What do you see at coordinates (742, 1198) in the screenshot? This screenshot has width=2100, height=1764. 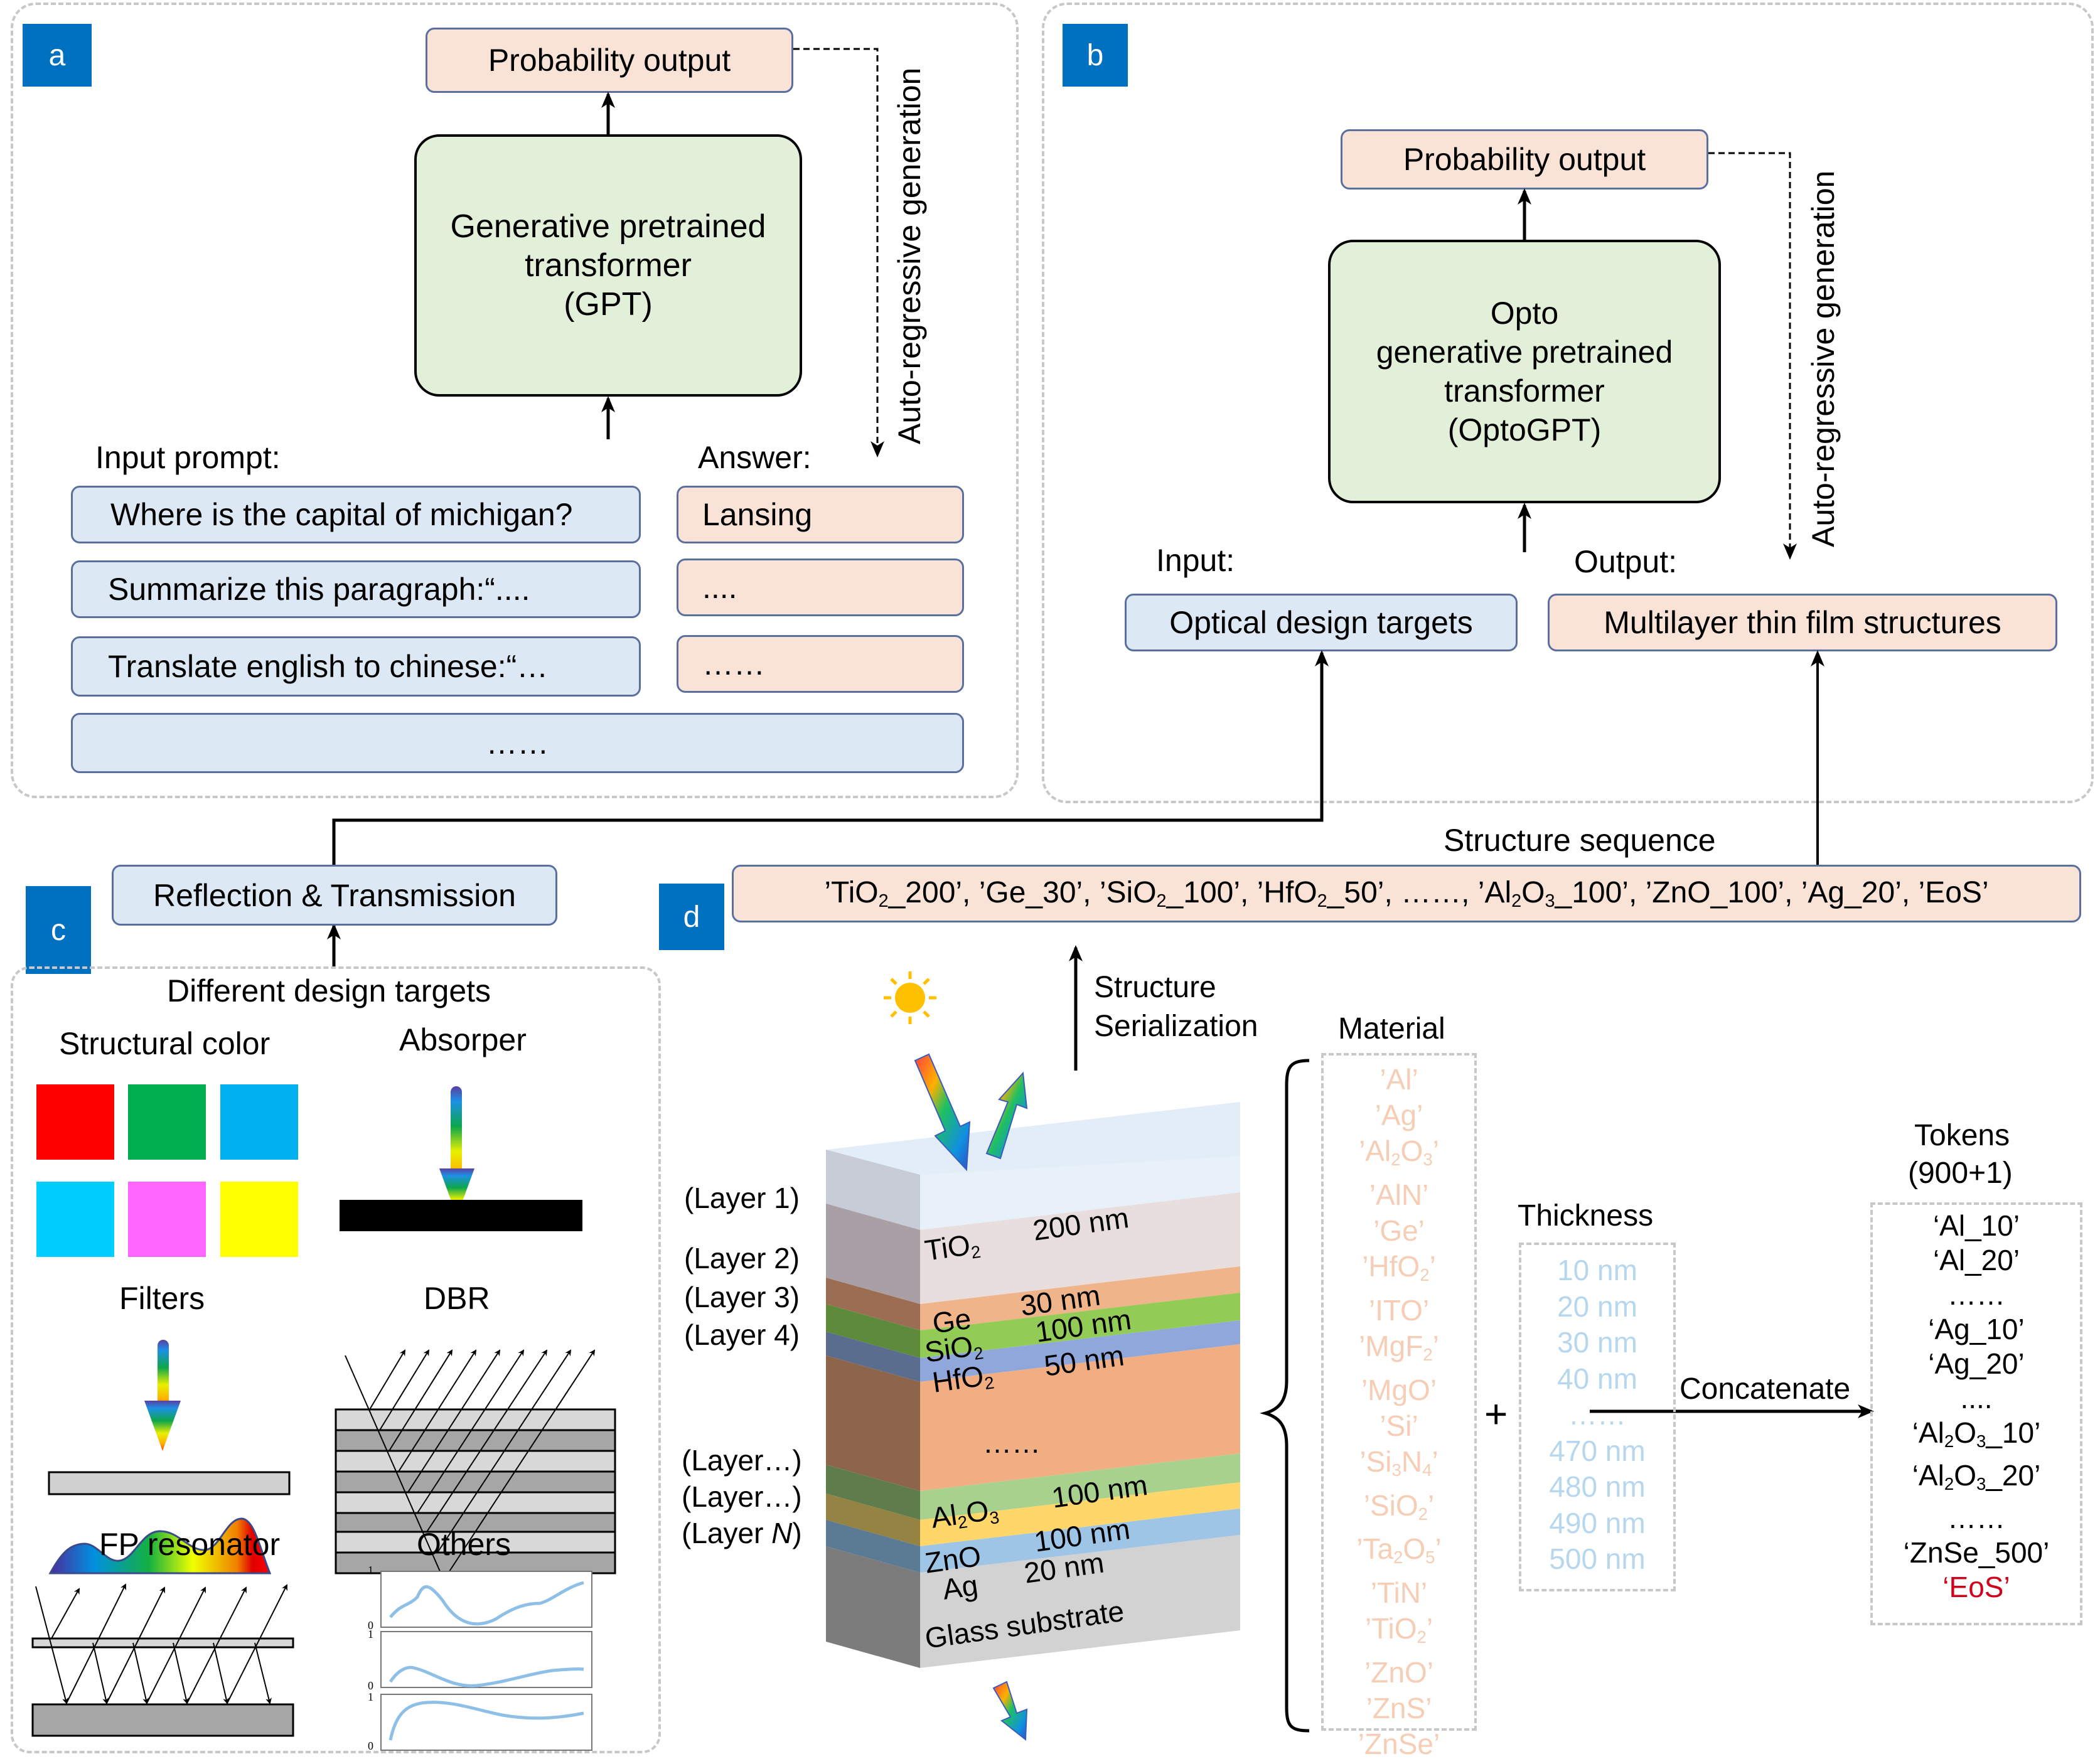 I see `layer-label: (Layer 1)` at bounding box center [742, 1198].